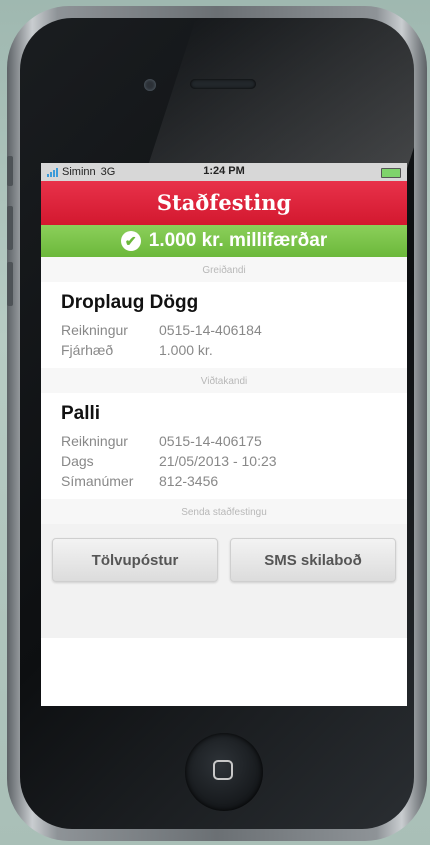 The width and height of the screenshot is (430, 845). I want to click on sms-button: SMS skilaboð, so click(313, 560).